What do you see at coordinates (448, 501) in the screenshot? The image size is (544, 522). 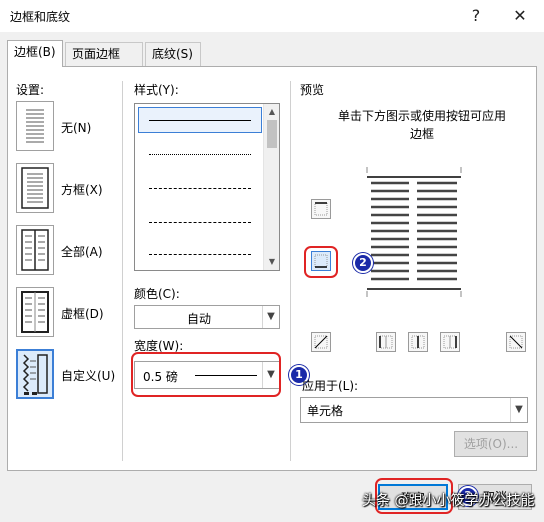 I see `watermark: 头条 @跟小小筱学办公技能` at bounding box center [448, 501].